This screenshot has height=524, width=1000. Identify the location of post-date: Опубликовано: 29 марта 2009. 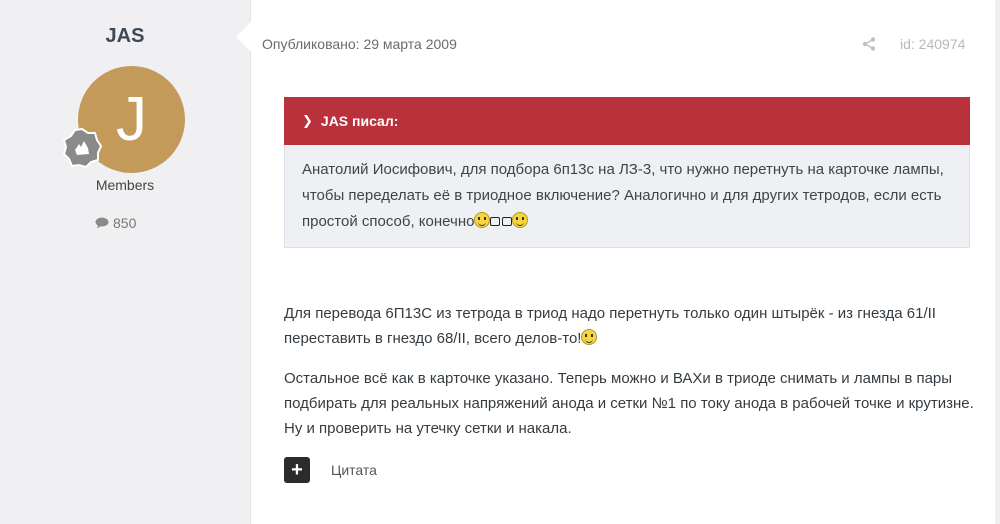
(359, 44).